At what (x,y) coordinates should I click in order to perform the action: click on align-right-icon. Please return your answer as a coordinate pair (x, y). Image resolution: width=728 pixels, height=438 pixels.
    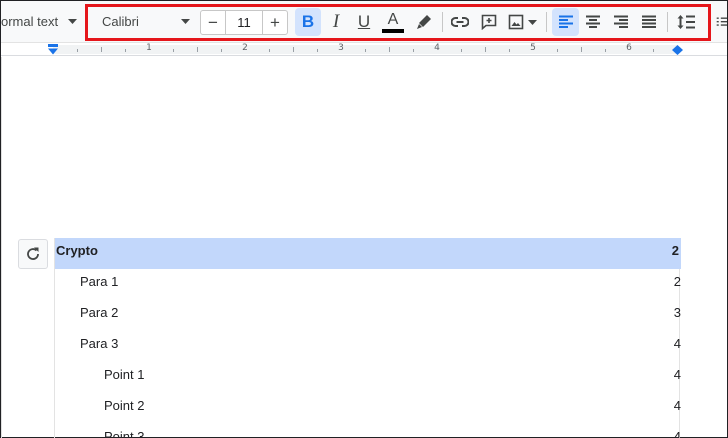
    Looking at the image, I should click on (621, 21).